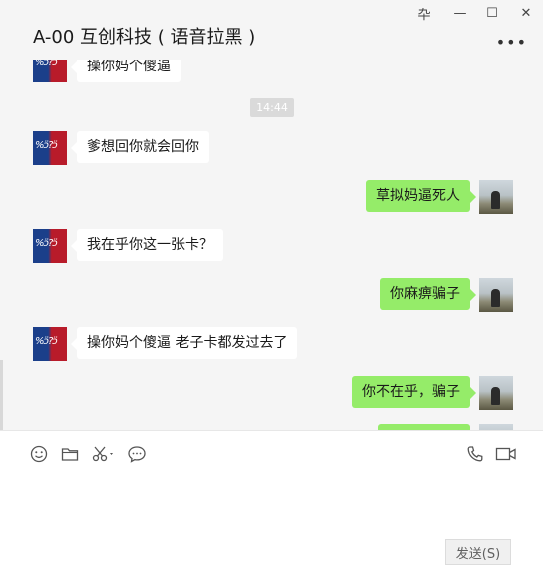 The height and width of the screenshot is (575, 543). I want to click on message-bubble-outgoing: 草拟妈逼死人, so click(421, 196).